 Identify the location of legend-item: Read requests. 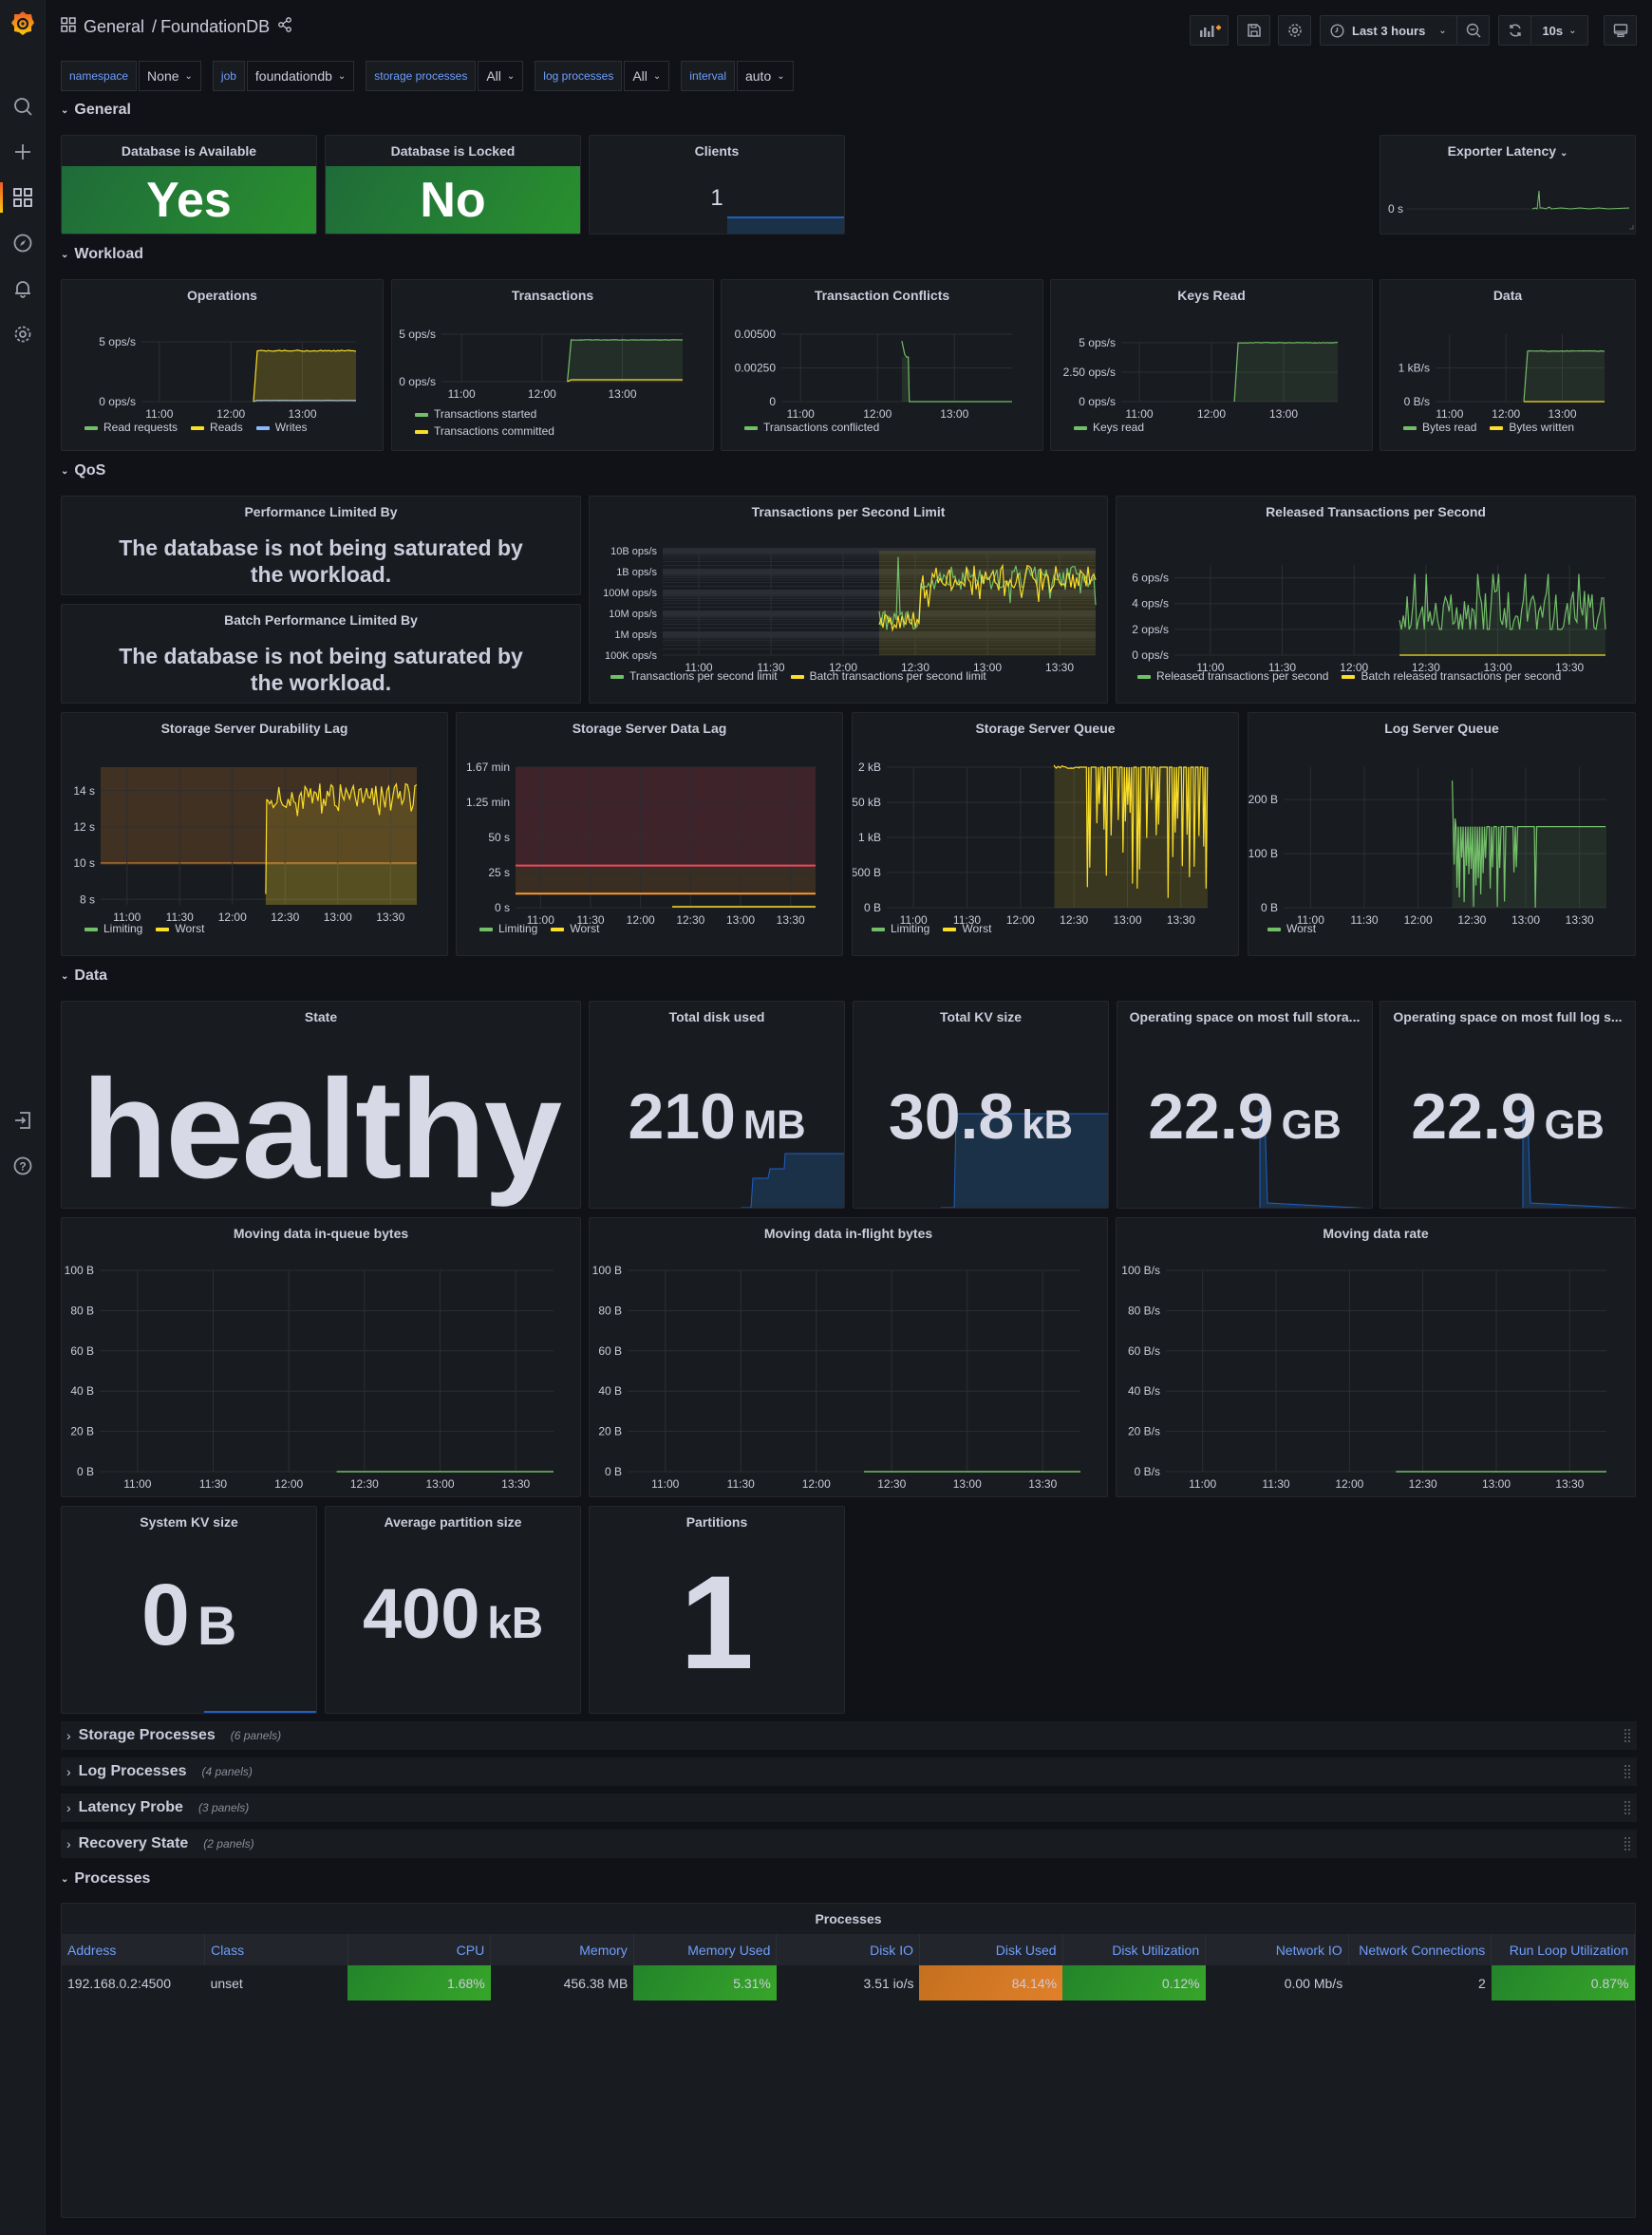
(131, 427).